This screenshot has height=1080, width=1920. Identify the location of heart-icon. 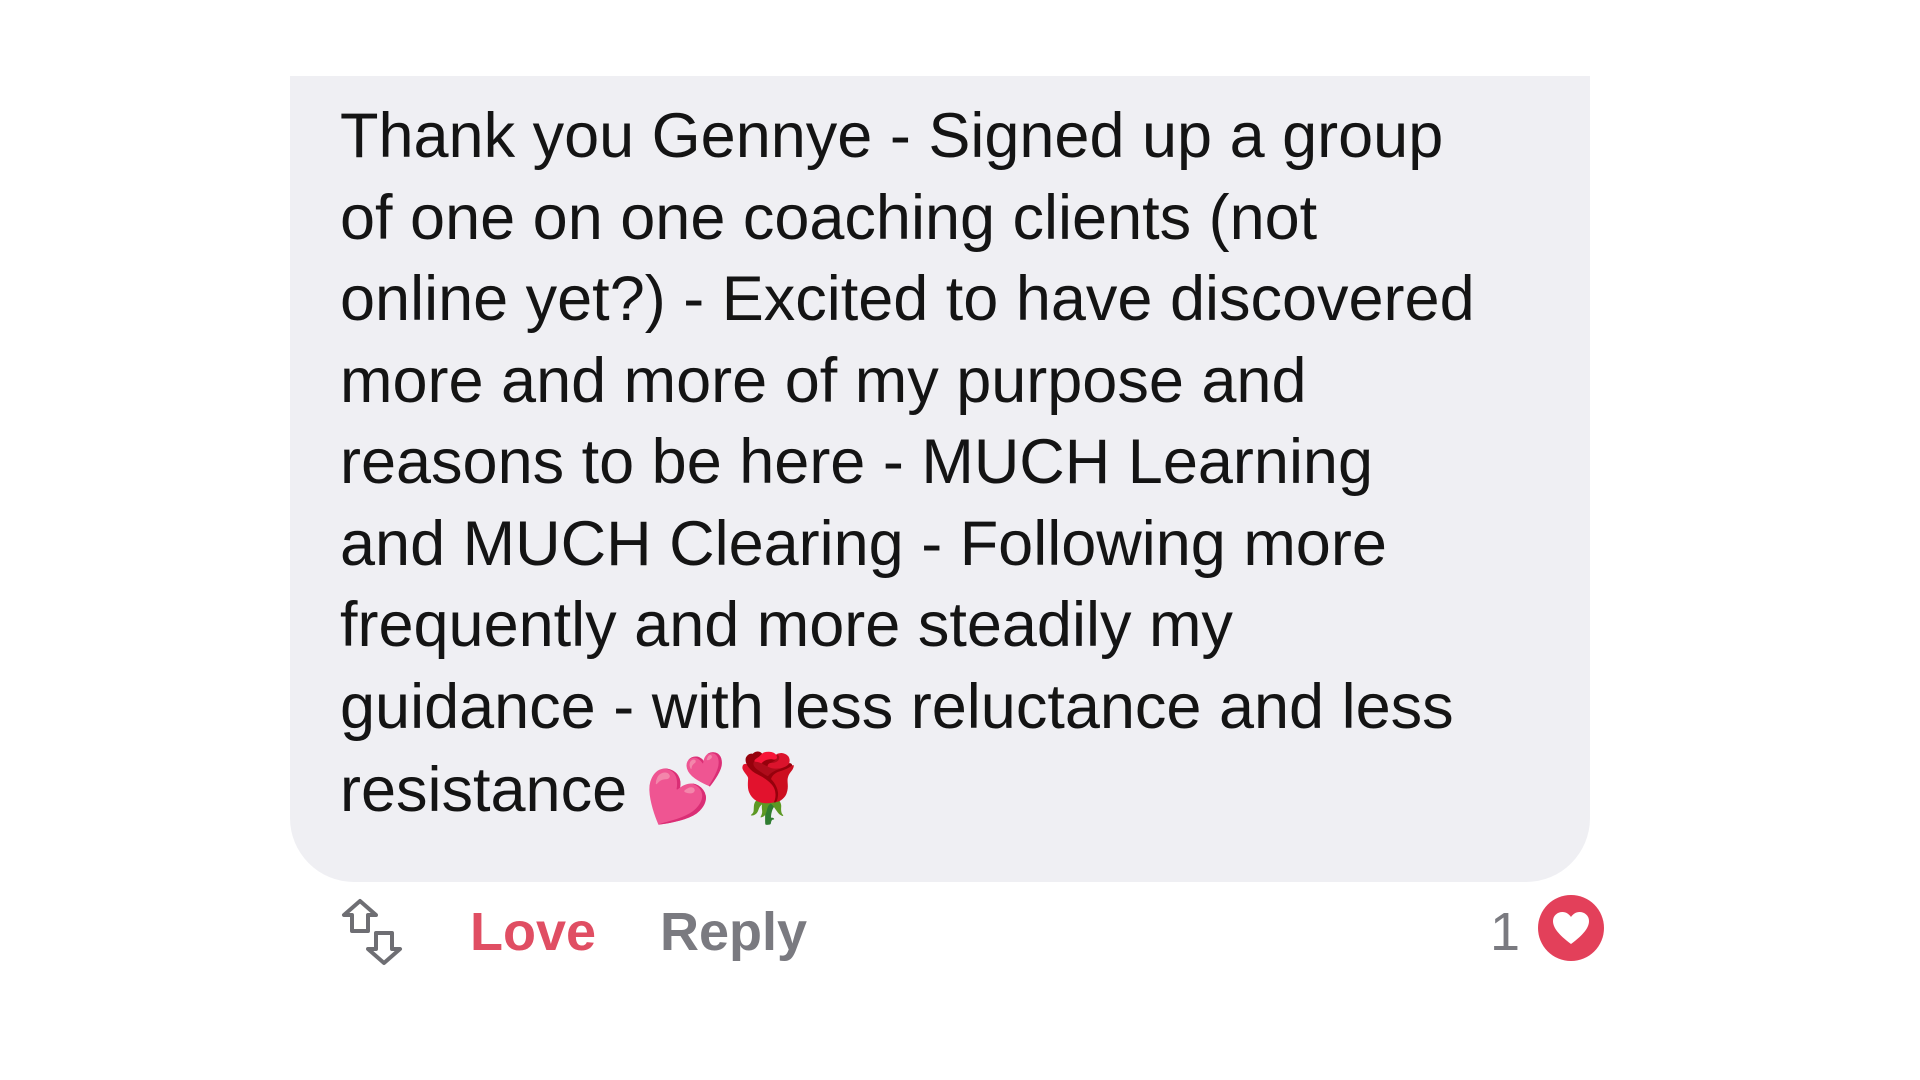
(1571, 928).